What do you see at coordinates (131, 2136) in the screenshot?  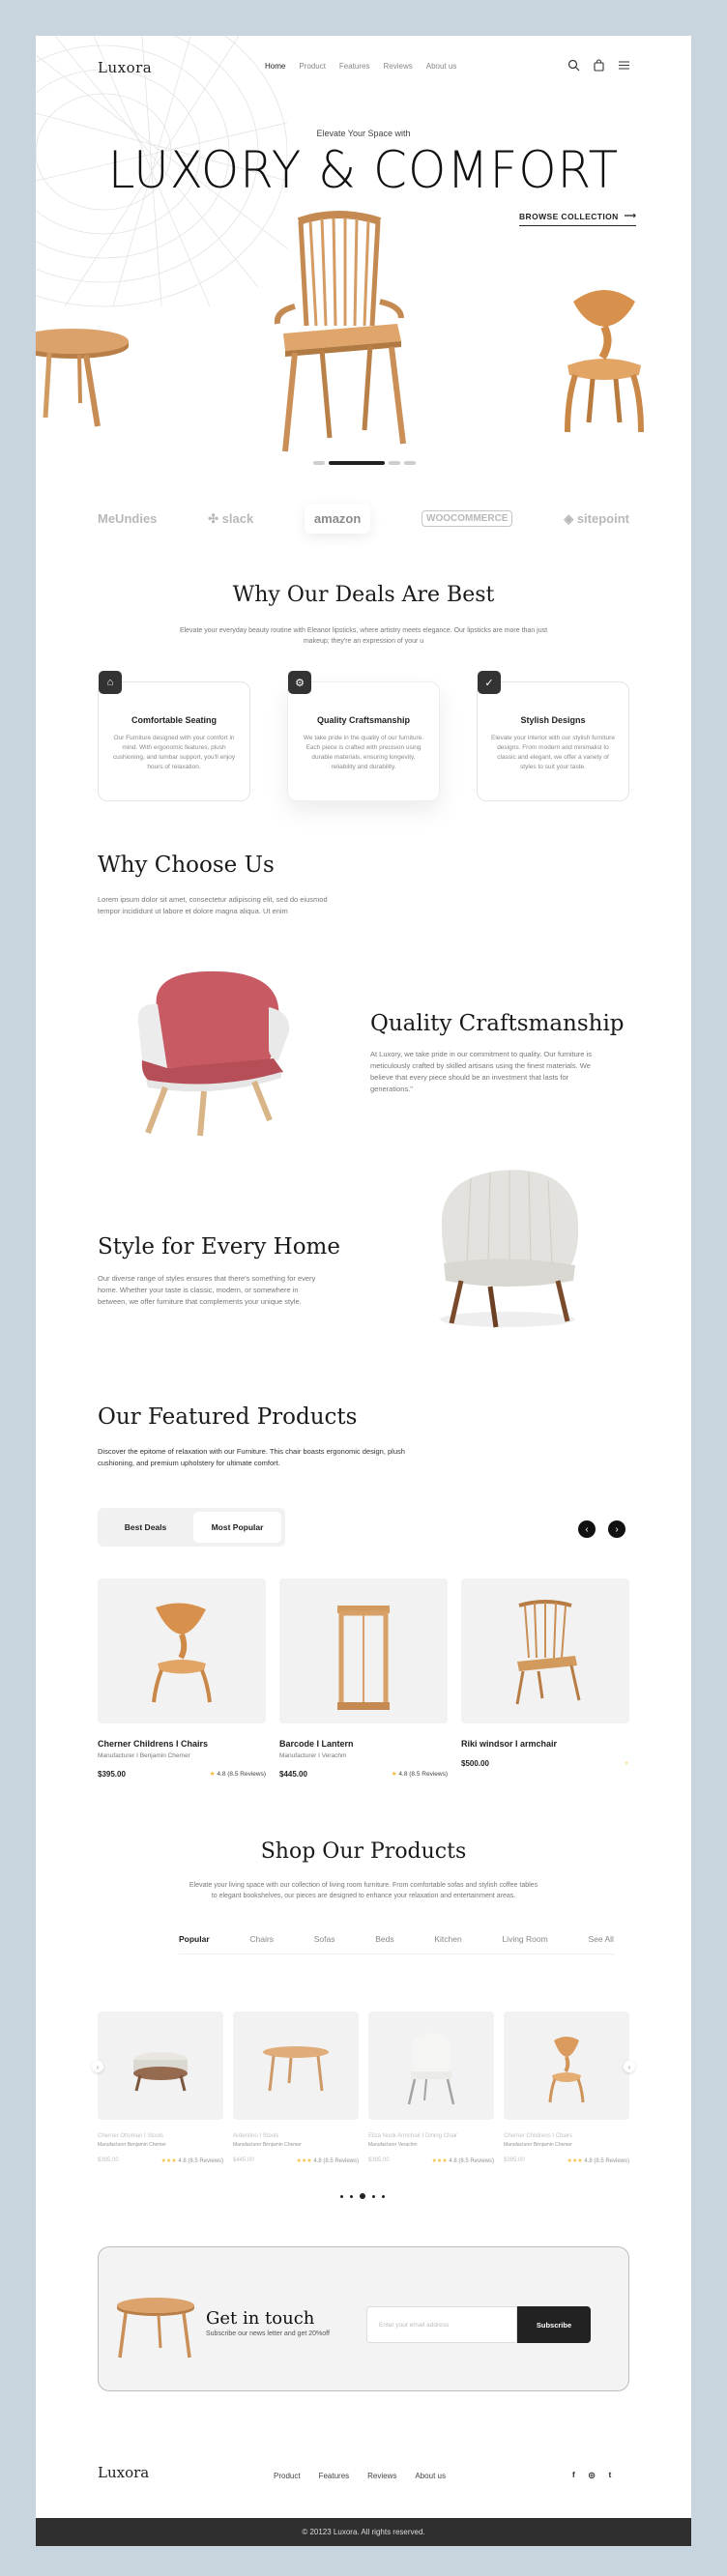 I see `shop-item-name: Cherner Ottoman I Stools` at bounding box center [131, 2136].